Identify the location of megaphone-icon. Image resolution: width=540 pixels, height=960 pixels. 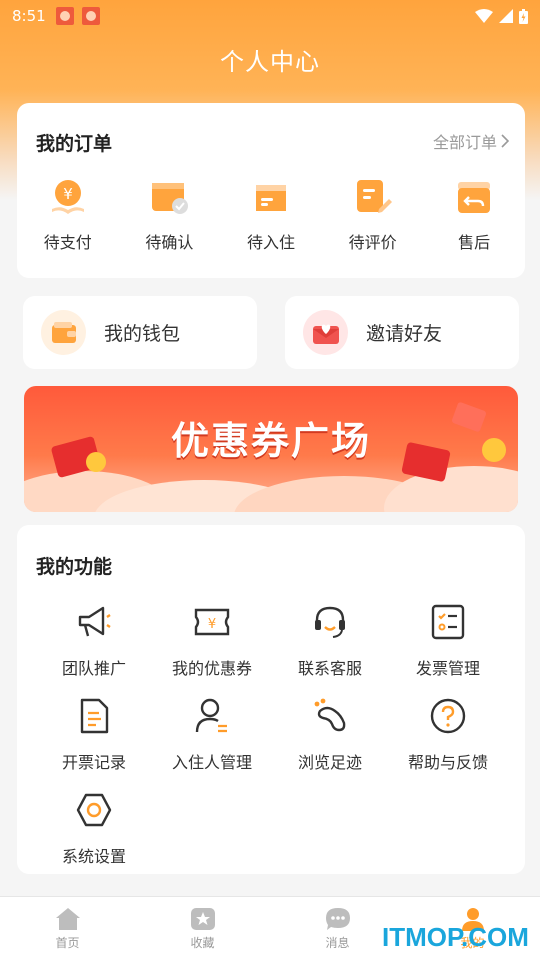
(94, 621).